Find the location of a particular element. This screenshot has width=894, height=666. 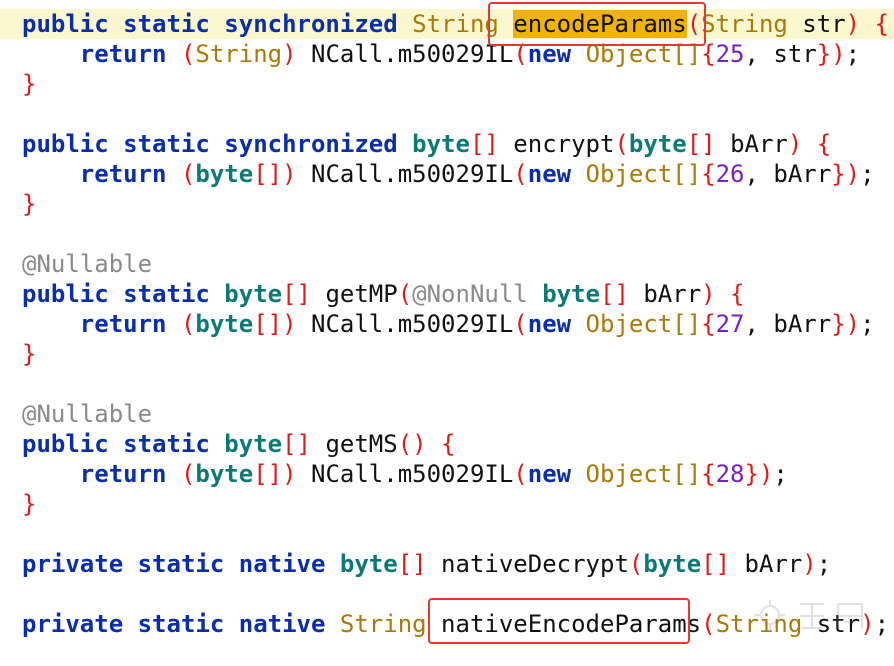

code-token: encodeParams is located at coordinates (600, 24).